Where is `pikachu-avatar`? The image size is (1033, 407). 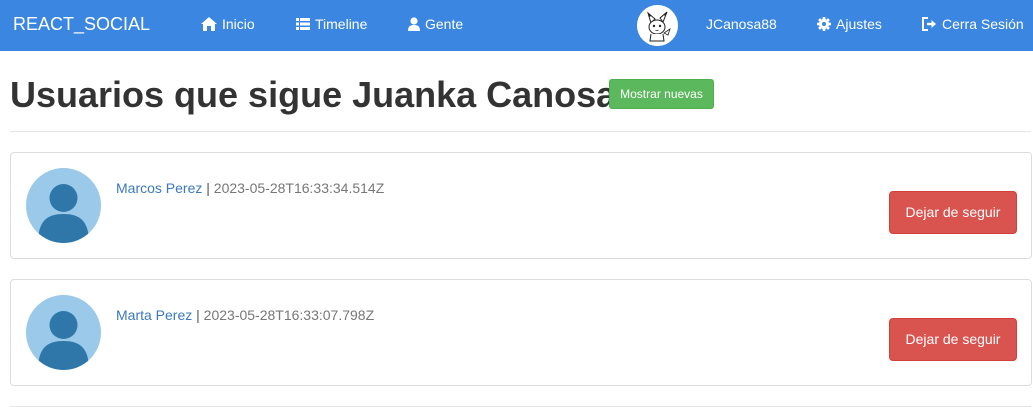 pikachu-avatar is located at coordinates (657, 25).